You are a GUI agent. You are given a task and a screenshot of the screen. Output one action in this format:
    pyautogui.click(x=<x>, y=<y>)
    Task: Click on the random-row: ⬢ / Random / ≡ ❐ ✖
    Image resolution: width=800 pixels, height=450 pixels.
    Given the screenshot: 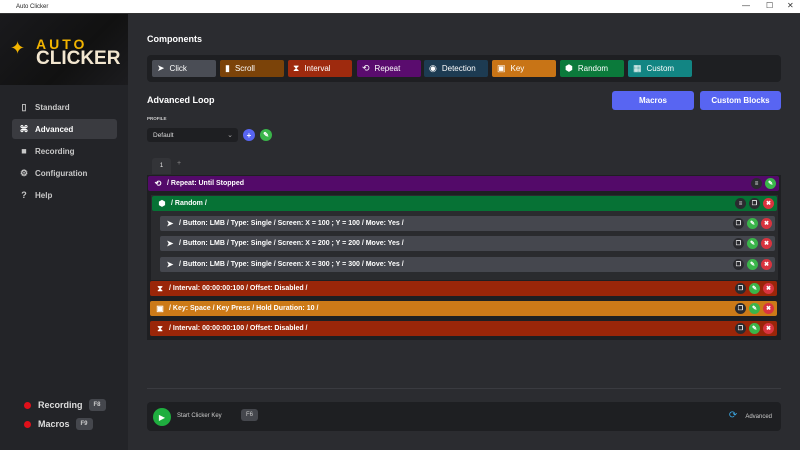 What is the action you would take?
    pyautogui.click(x=464, y=203)
    